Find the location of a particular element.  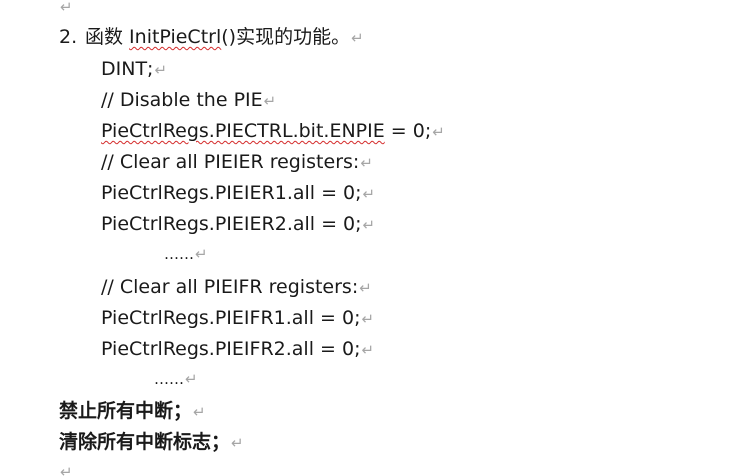

empty-paragraph-bottom: ↵ is located at coordinates (66, 467).